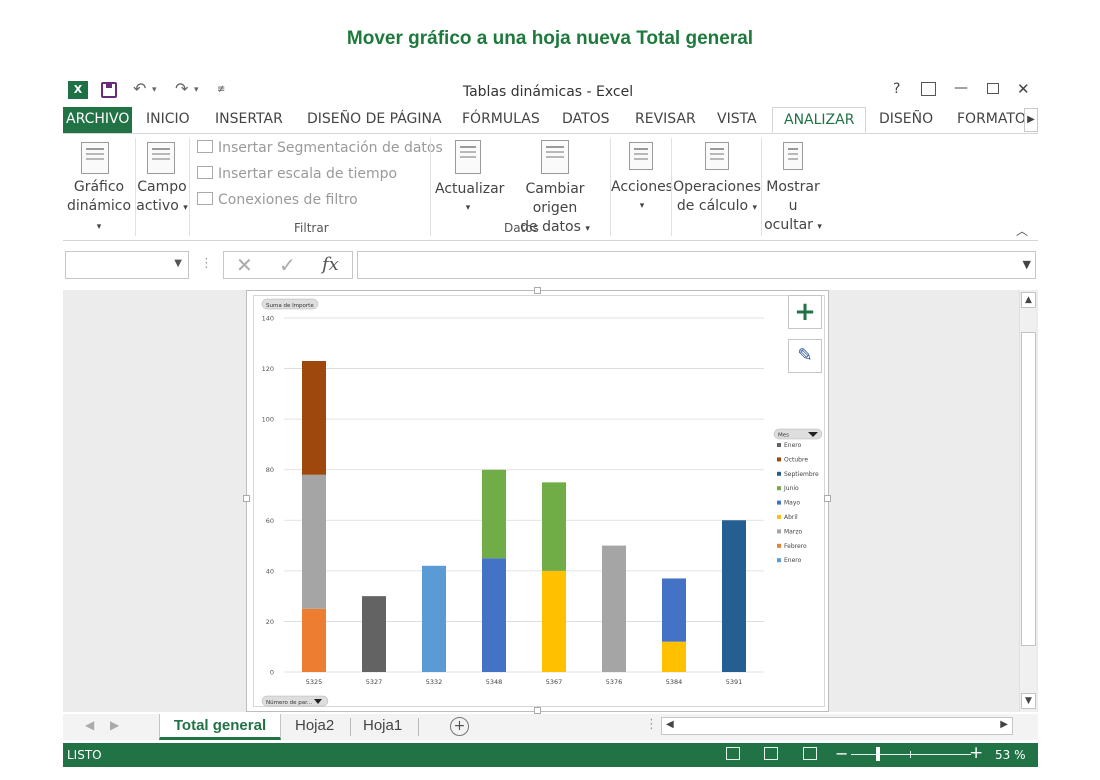 This screenshot has height=780, width=1100. I want to click on add-sheet-icon: +, so click(459, 726).